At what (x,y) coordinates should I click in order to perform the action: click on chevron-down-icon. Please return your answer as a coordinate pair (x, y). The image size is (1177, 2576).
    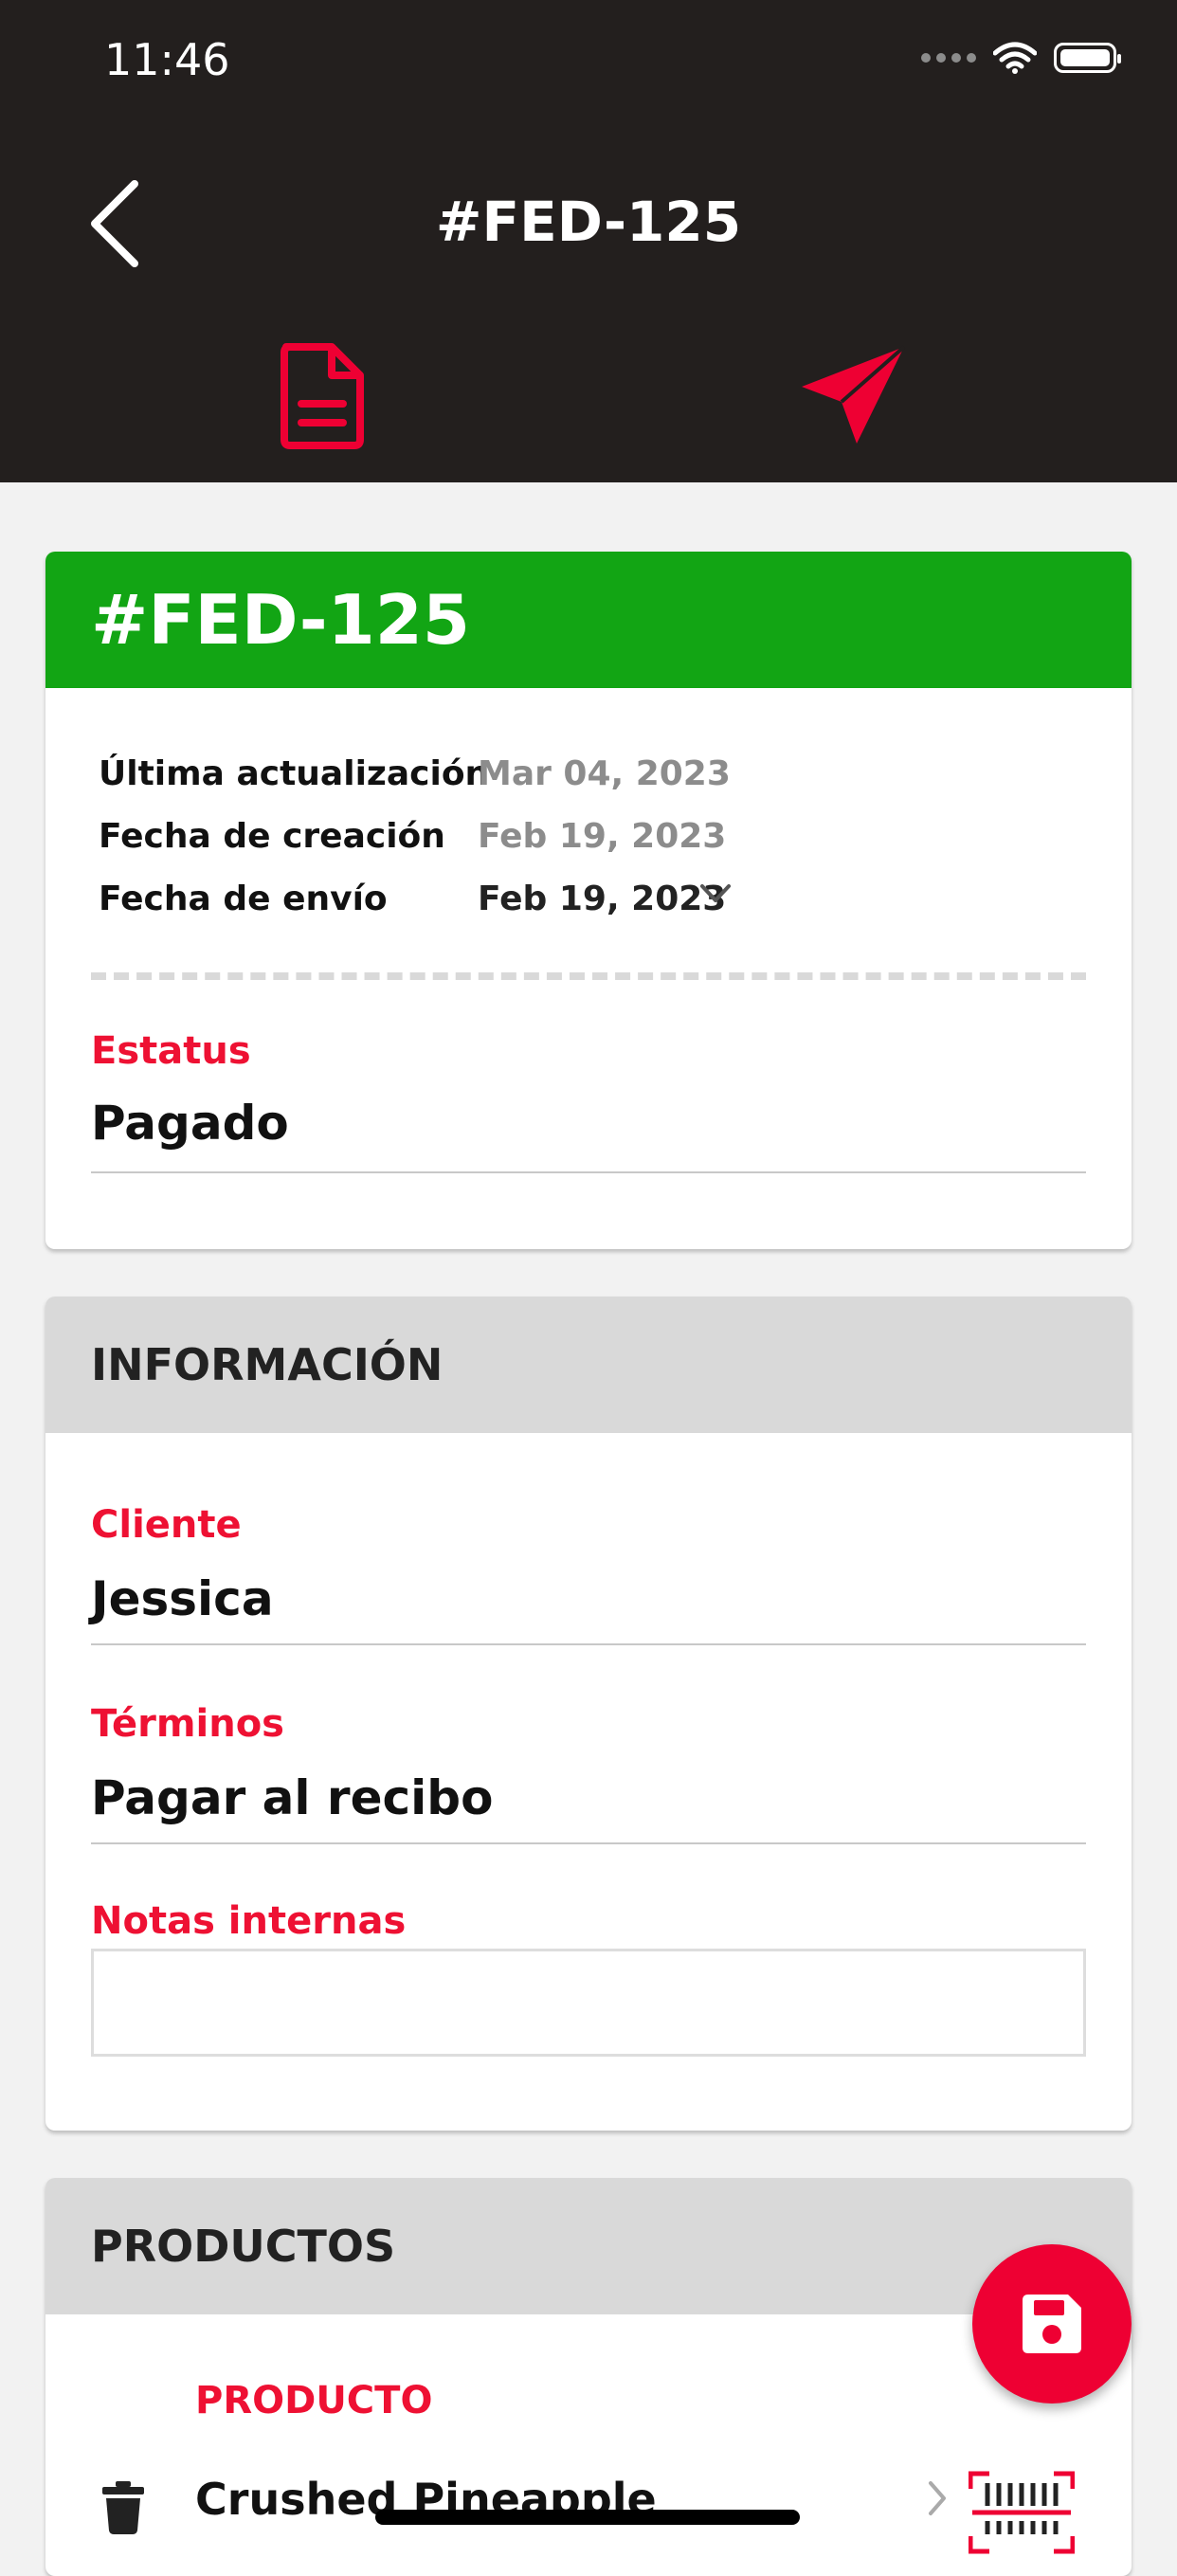
    Looking at the image, I should click on (715, 893).